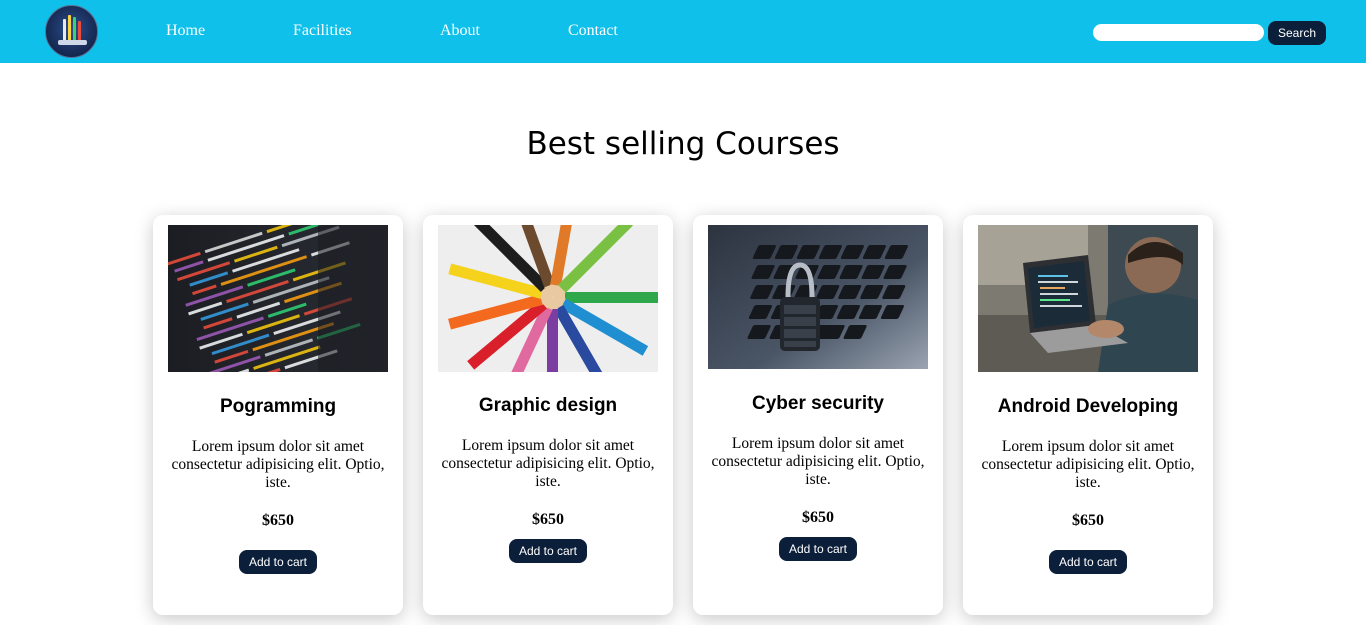  I want to click on section-title: Best selling Courses, so click(683, 144).